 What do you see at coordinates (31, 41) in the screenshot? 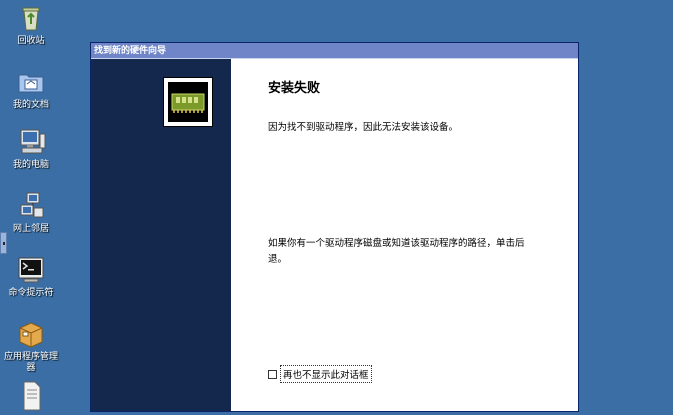
I see `desktop-icon-label: 回收站` at bounding box center [31, 41].